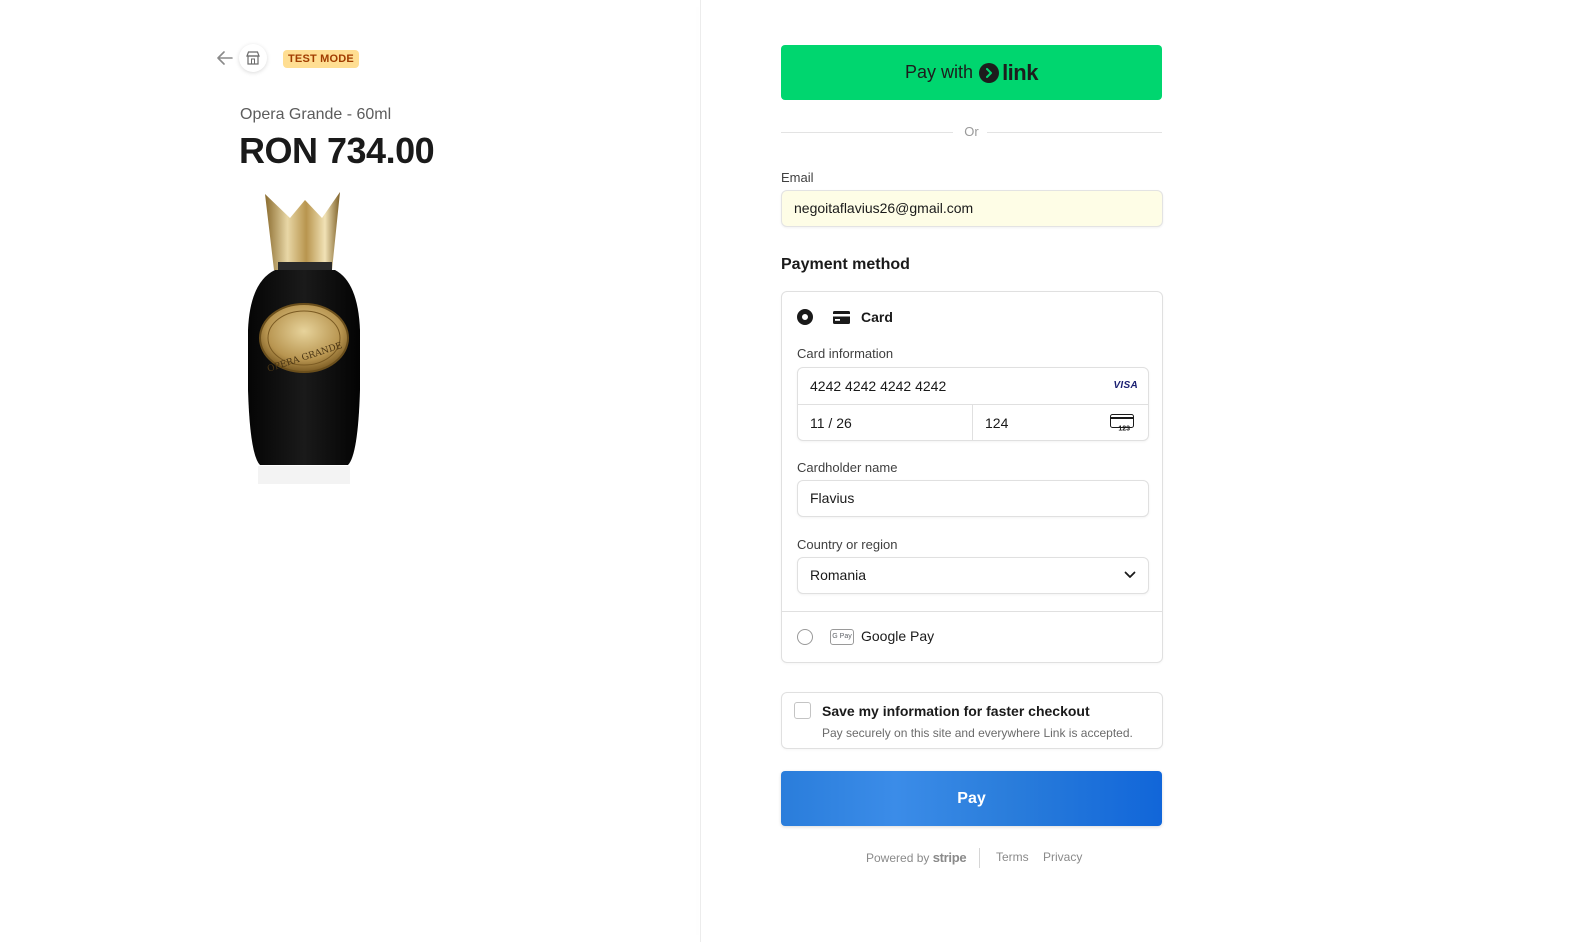 This screenshot has width=1595, height=942. I want to click on card-cvc-value: 124, so click(997, 423).